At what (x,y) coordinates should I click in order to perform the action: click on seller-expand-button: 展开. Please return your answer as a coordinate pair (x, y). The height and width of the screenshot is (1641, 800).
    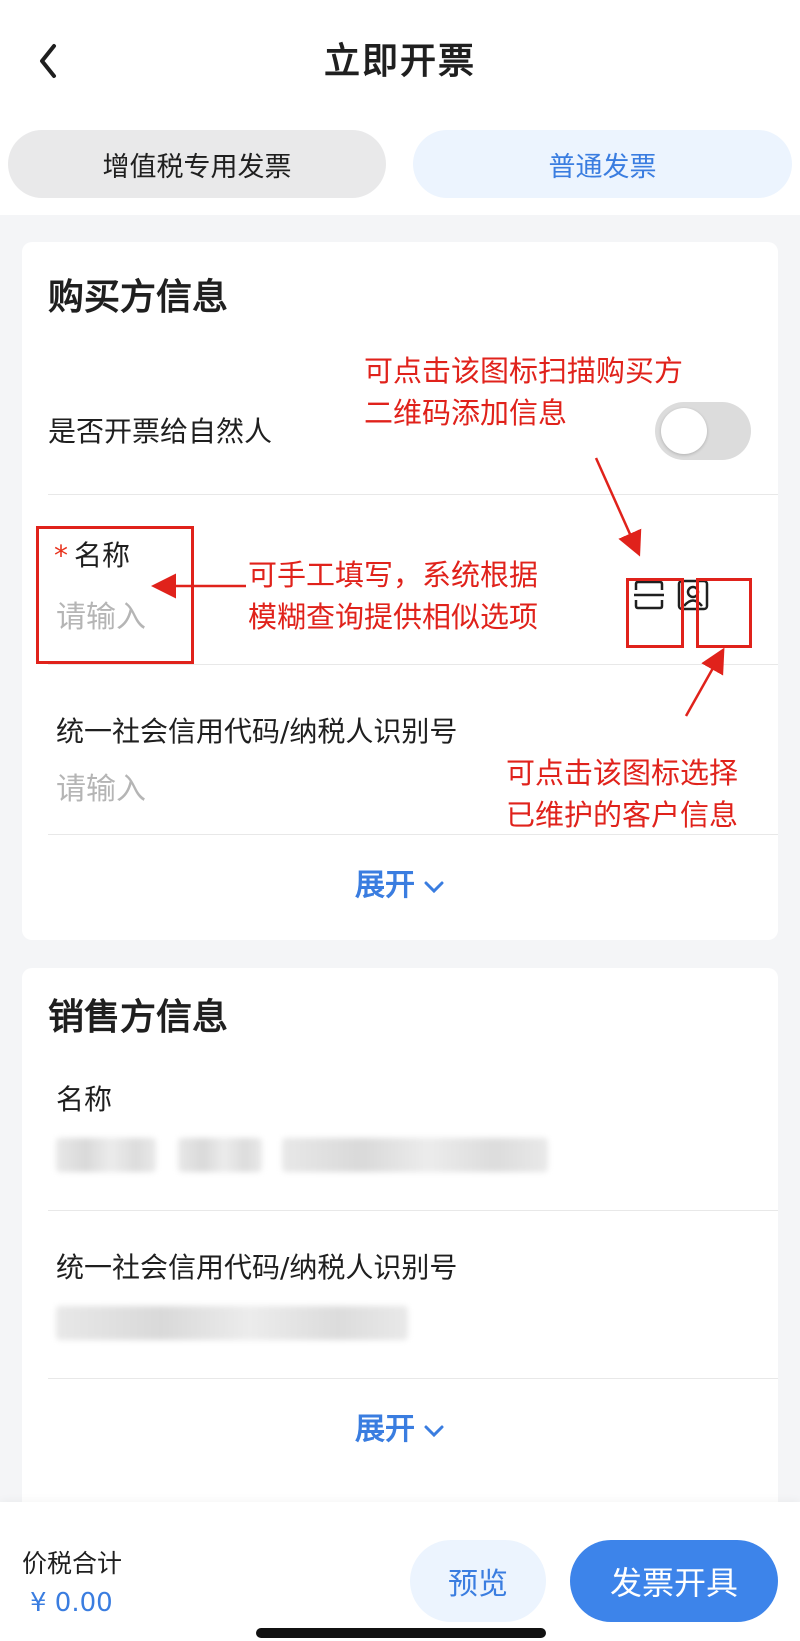
    Looking at the image, I should click on (400, 1426).